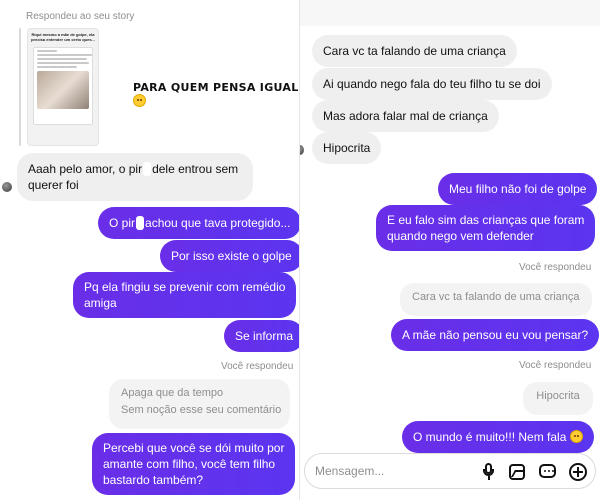  I want to click on story-overlay-text: PARA QUEM PENSA IGUAL, so click(216, 94).